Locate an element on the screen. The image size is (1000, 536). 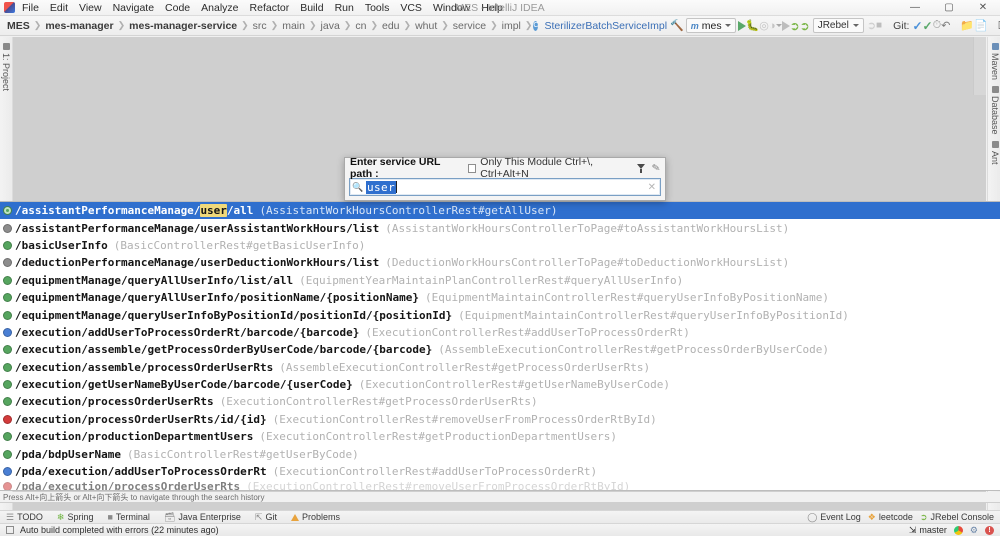
breadcrumb-item-service: service is located at coordinates (469, 26).